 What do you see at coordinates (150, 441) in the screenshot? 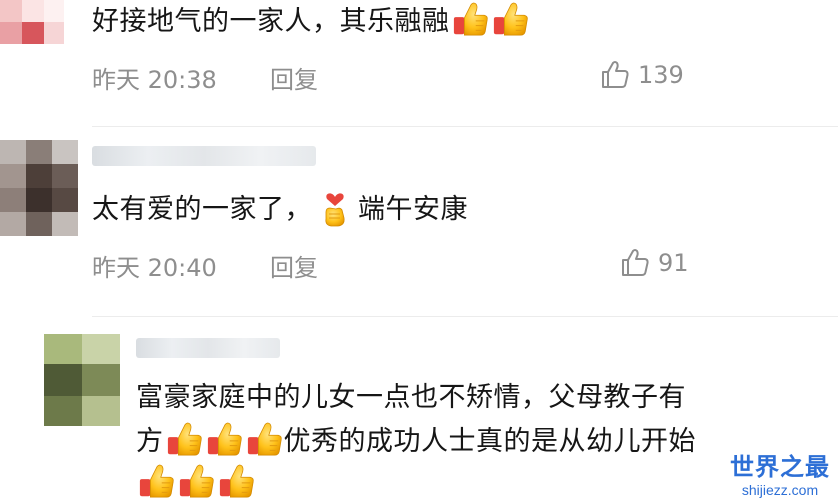
I see `comment-text-body: 方` at bounding box center [150, 441].